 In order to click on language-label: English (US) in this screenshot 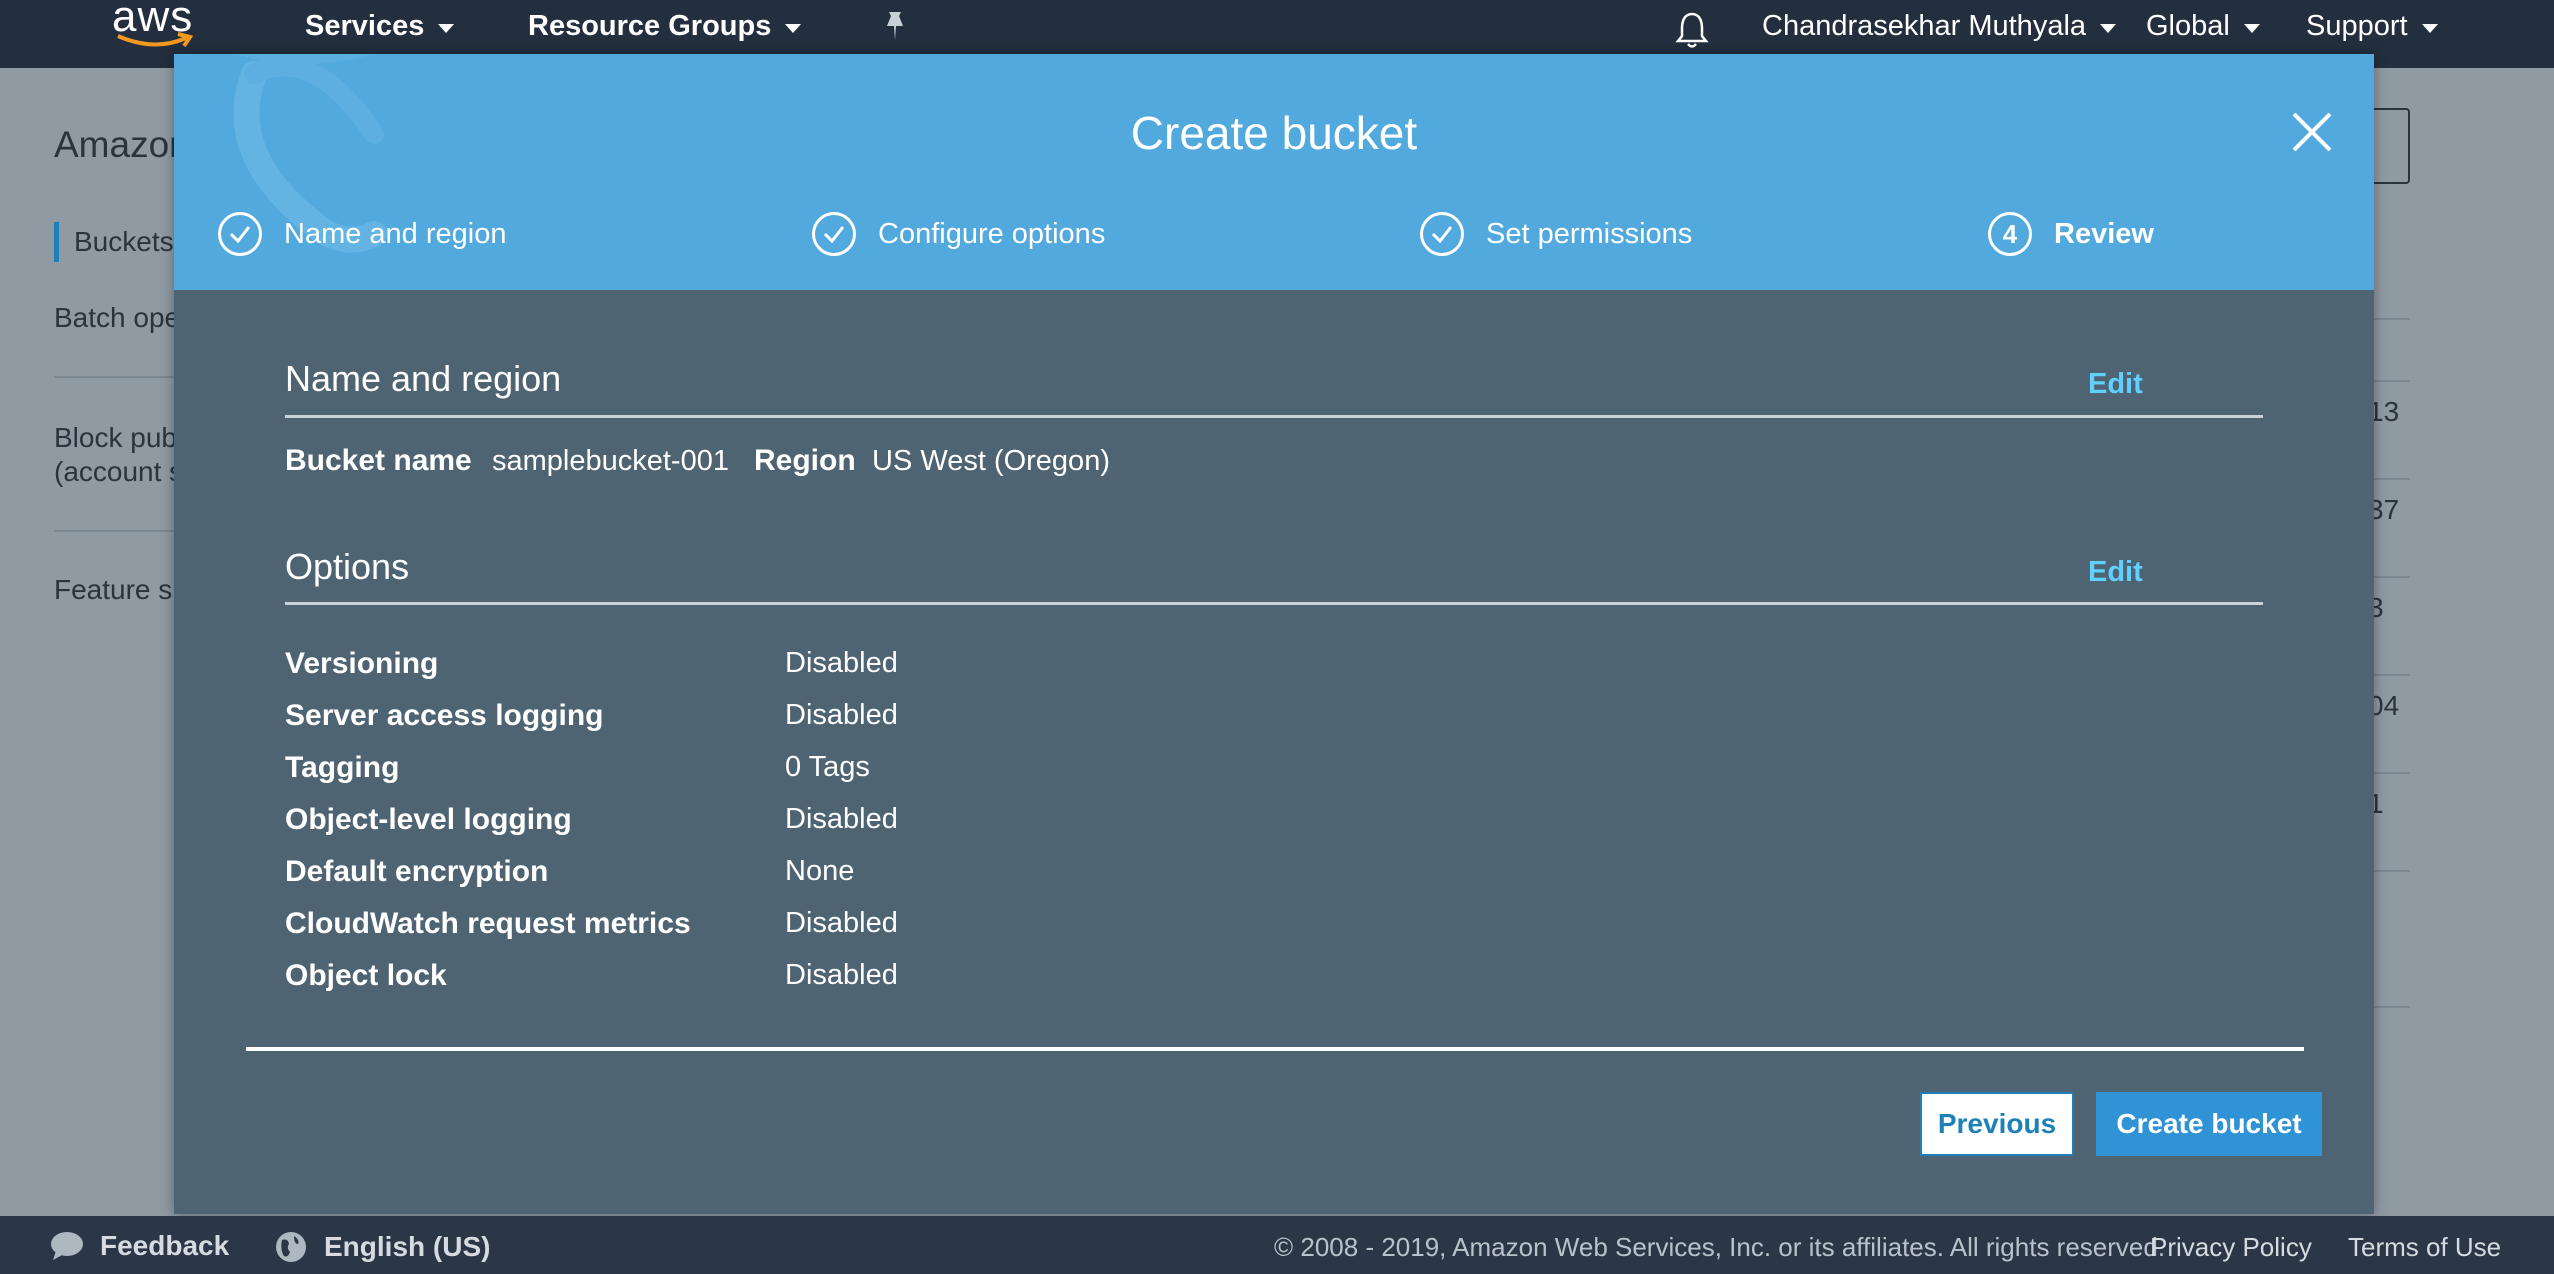, I will do `click(407, 1246)`.